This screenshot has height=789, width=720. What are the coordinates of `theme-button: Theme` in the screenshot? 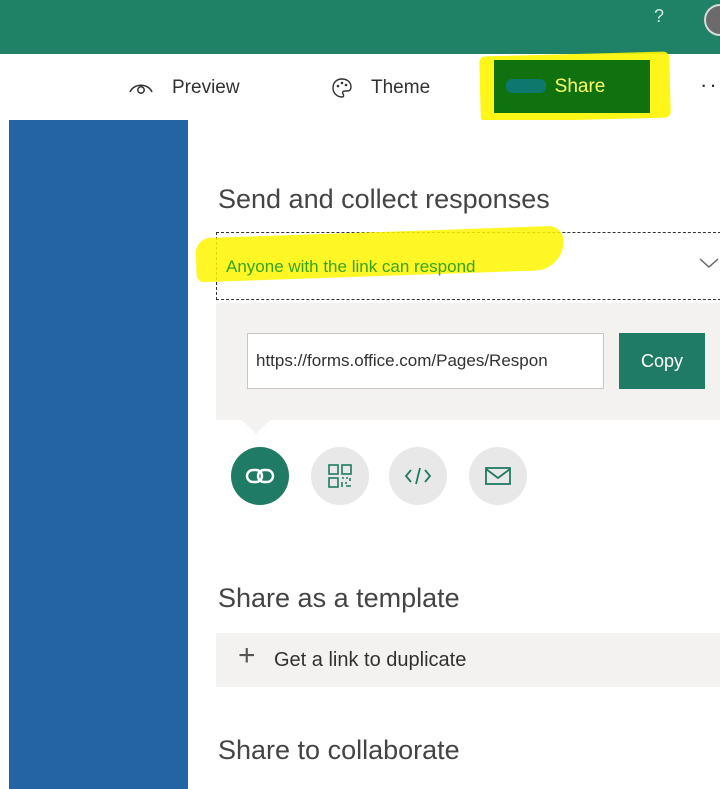 It's located at (380, 88).